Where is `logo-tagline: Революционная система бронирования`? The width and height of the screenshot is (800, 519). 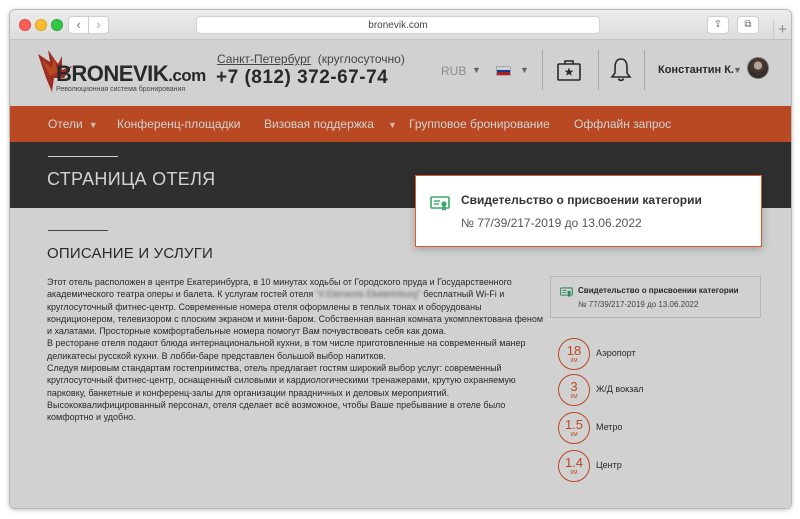 logo-tagline: Революционная система бронирования is located at coordinates (121, 89).